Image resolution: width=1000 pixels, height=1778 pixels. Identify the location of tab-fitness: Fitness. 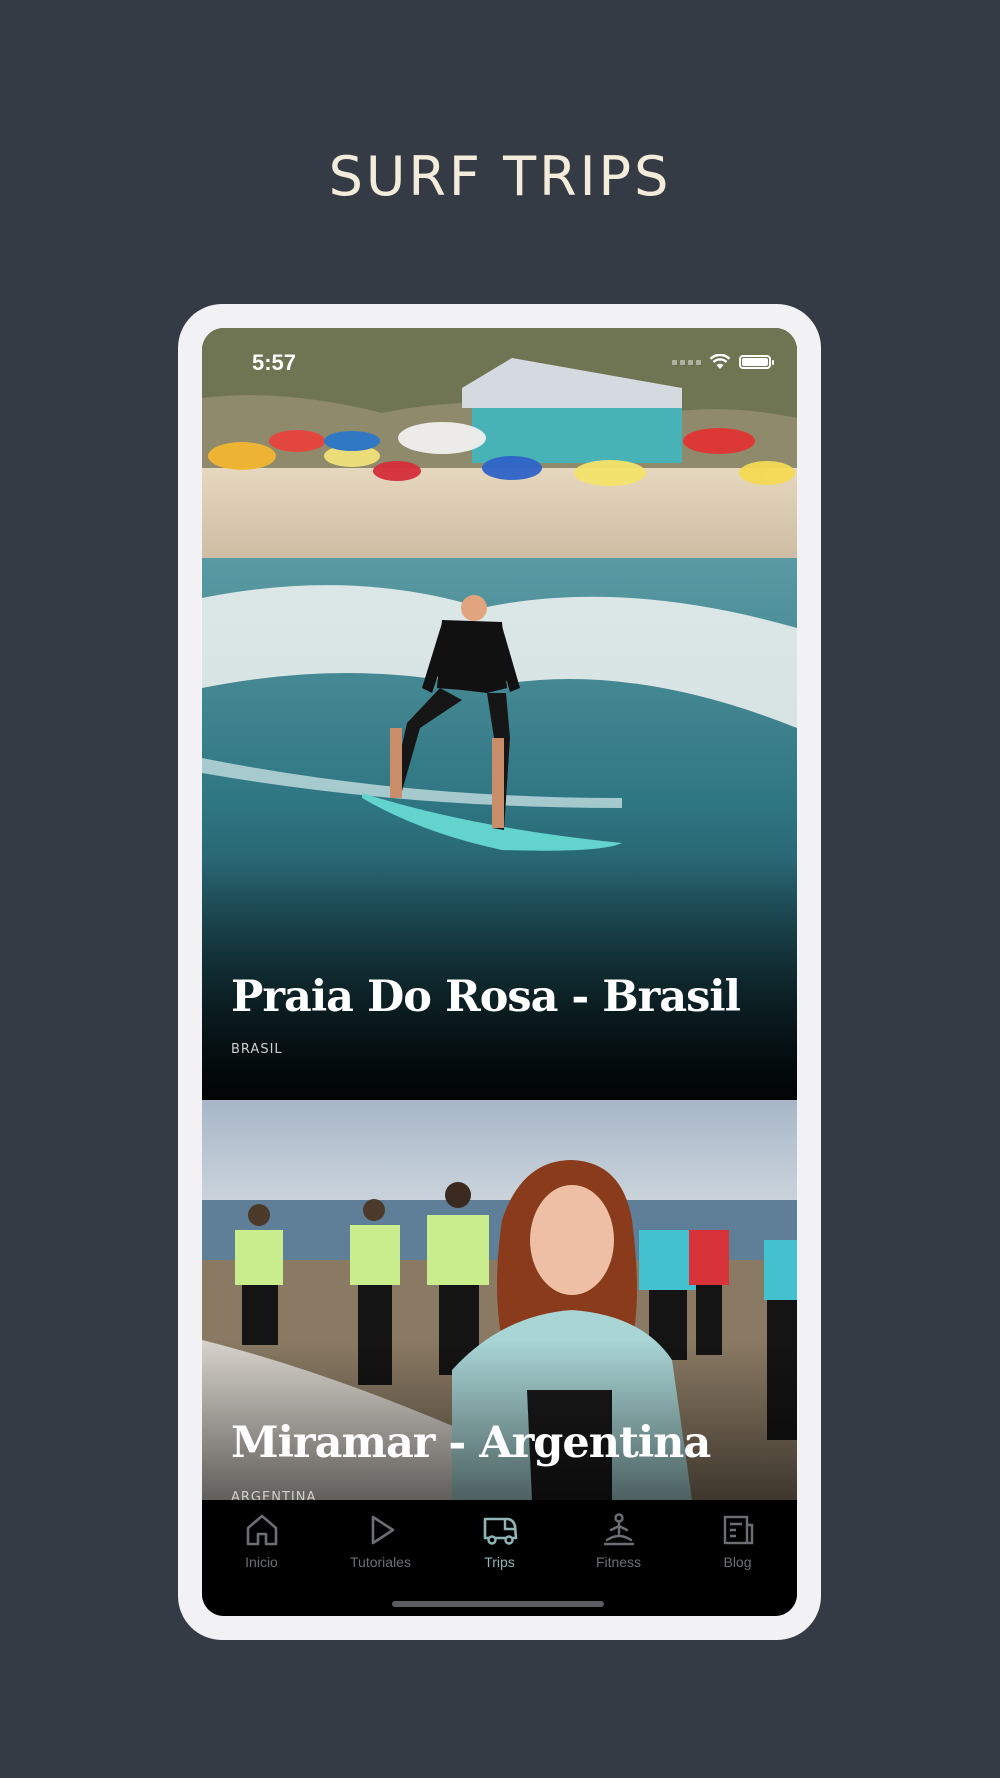
(618, 1558).